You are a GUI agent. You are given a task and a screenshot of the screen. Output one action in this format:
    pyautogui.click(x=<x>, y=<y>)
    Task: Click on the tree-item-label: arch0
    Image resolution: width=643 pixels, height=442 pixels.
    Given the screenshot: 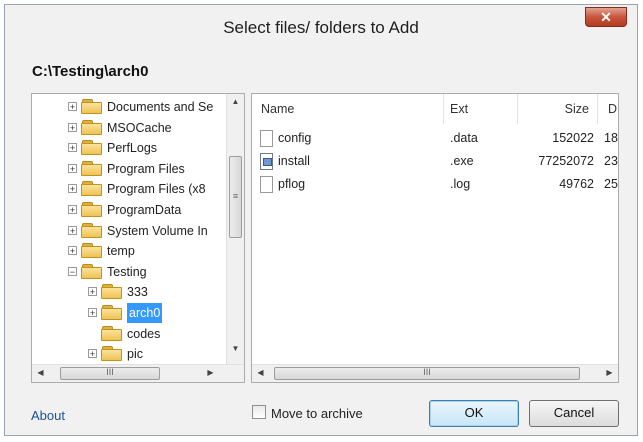 What is the action you would take?
    pyautogui.click(x=145, y=313)
    